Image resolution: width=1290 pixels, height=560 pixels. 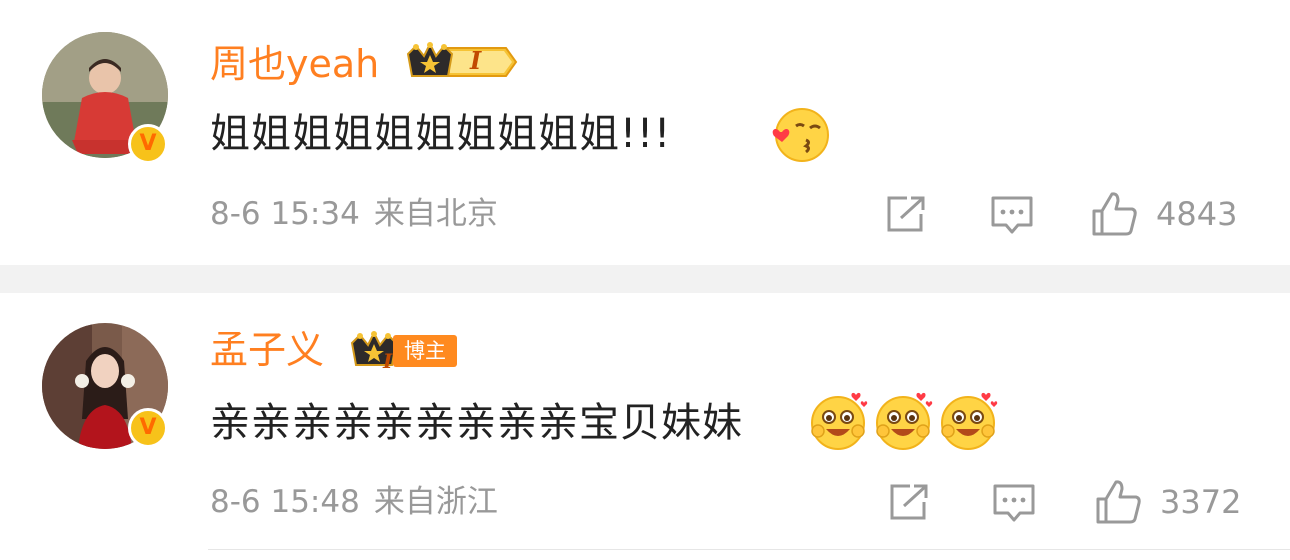 I want to click on crown-icon, so click(x=460, y=63).